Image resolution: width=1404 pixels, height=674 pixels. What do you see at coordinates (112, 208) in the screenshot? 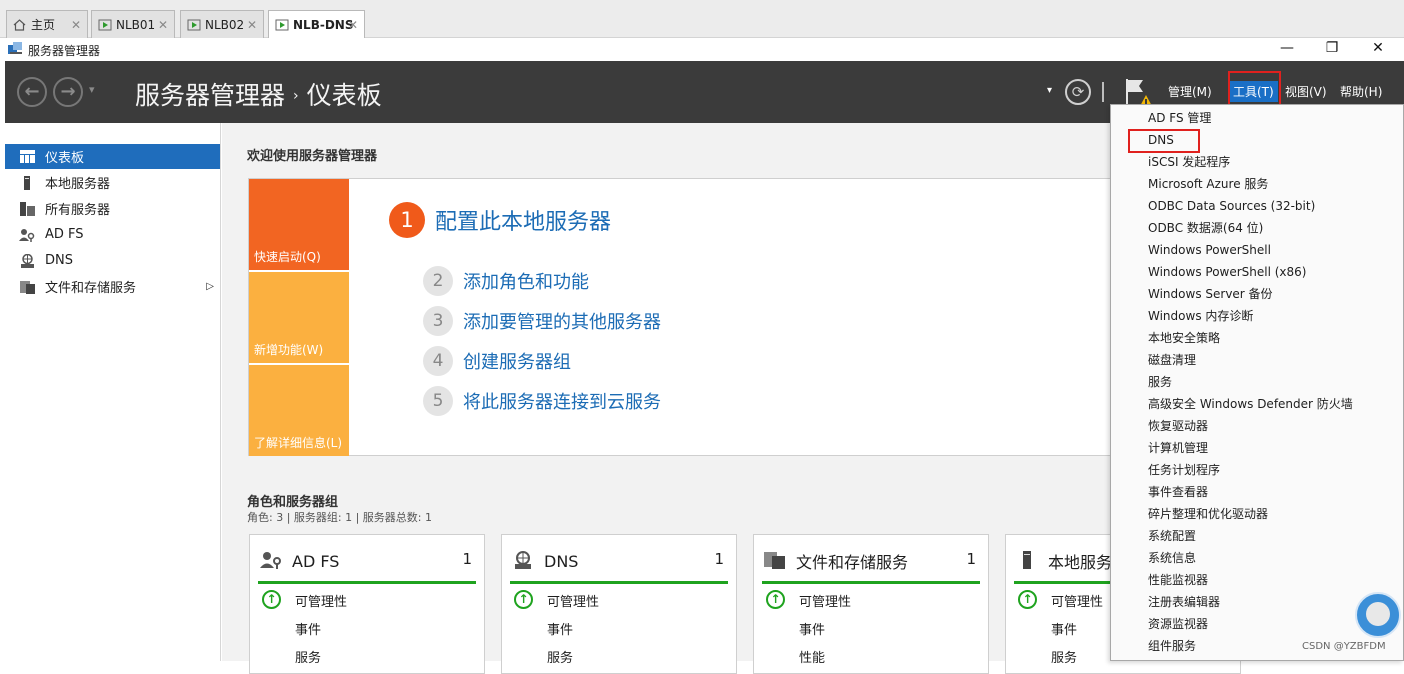
I see `sidebar-item-all-servers: 所有服务器` at bounding box center [112, 208].